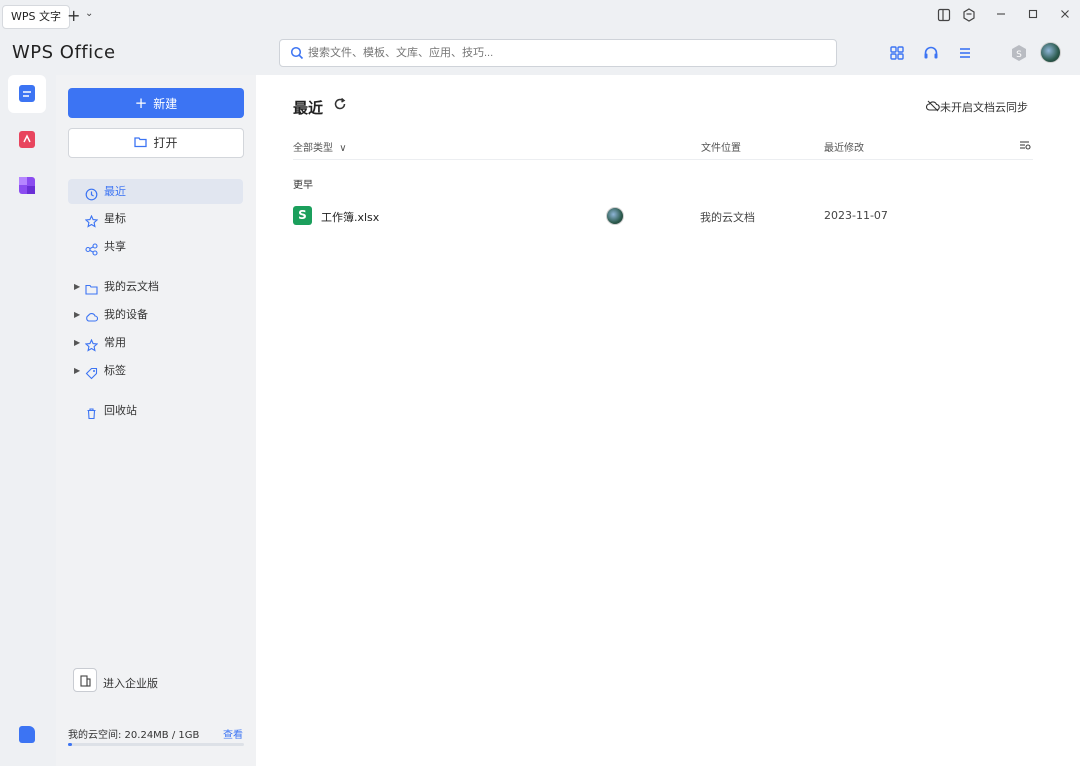 This screenshot has width=1080, height=766. Describe the element at coordinates (131, 286) in the screenshot. I see `sidebar-item-label: 我的云文档` at that location.